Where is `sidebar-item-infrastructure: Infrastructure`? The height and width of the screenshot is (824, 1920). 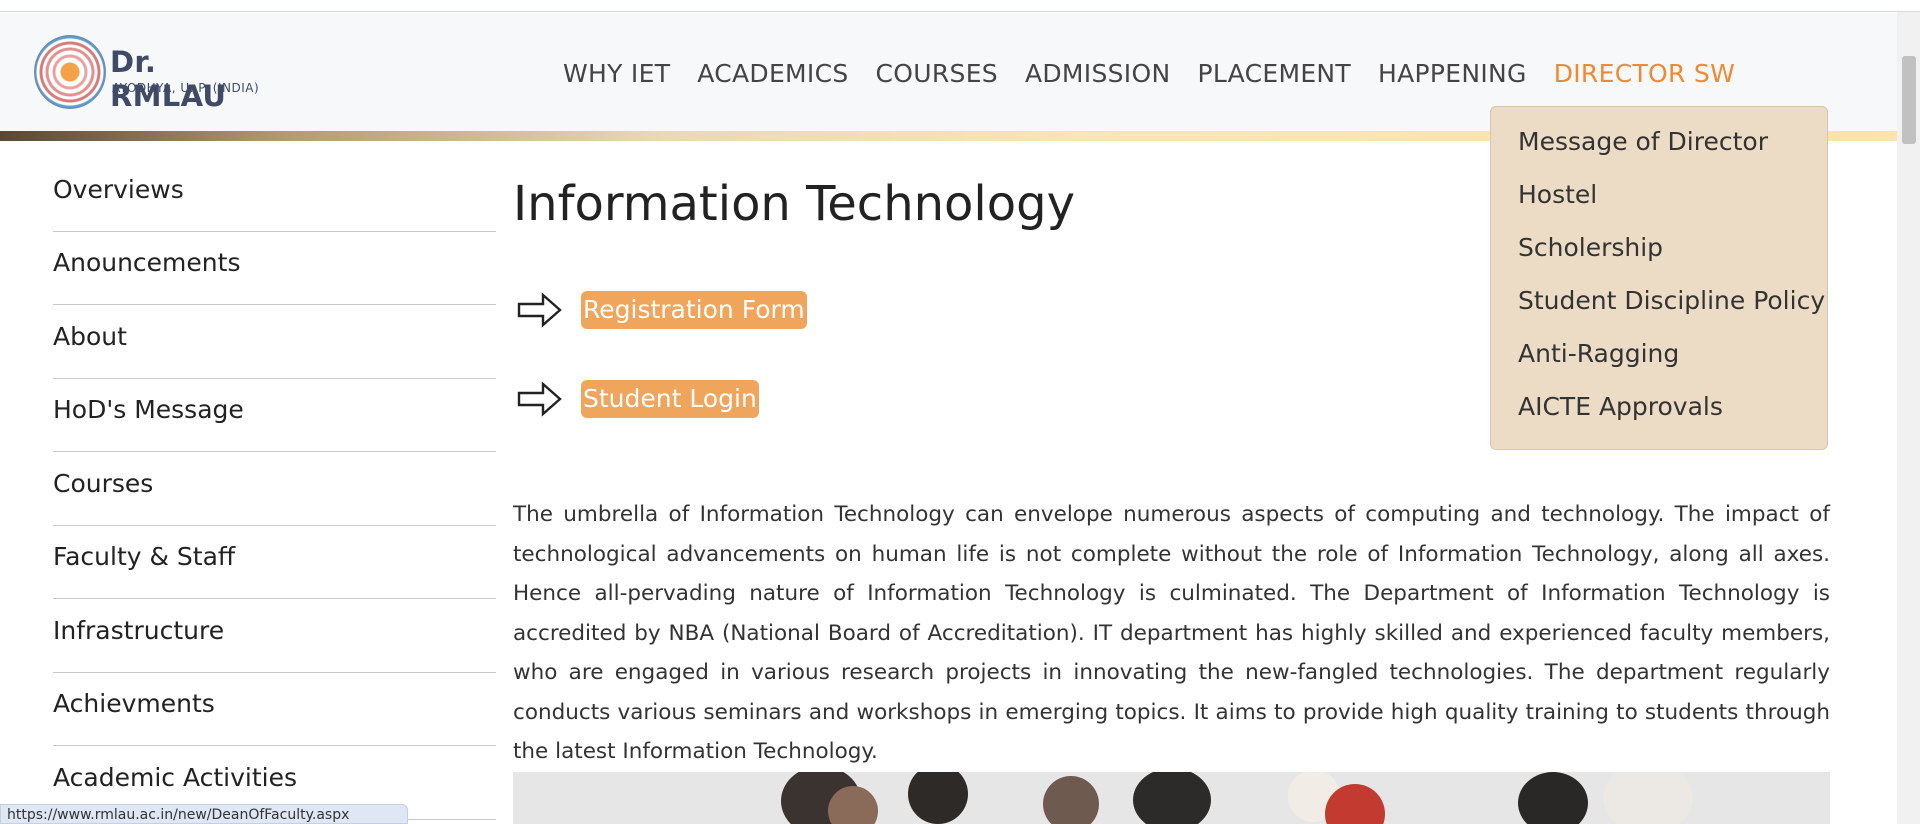 sidebar-item-infrastructure: Infrastructure is located at coordinates (274, 636).